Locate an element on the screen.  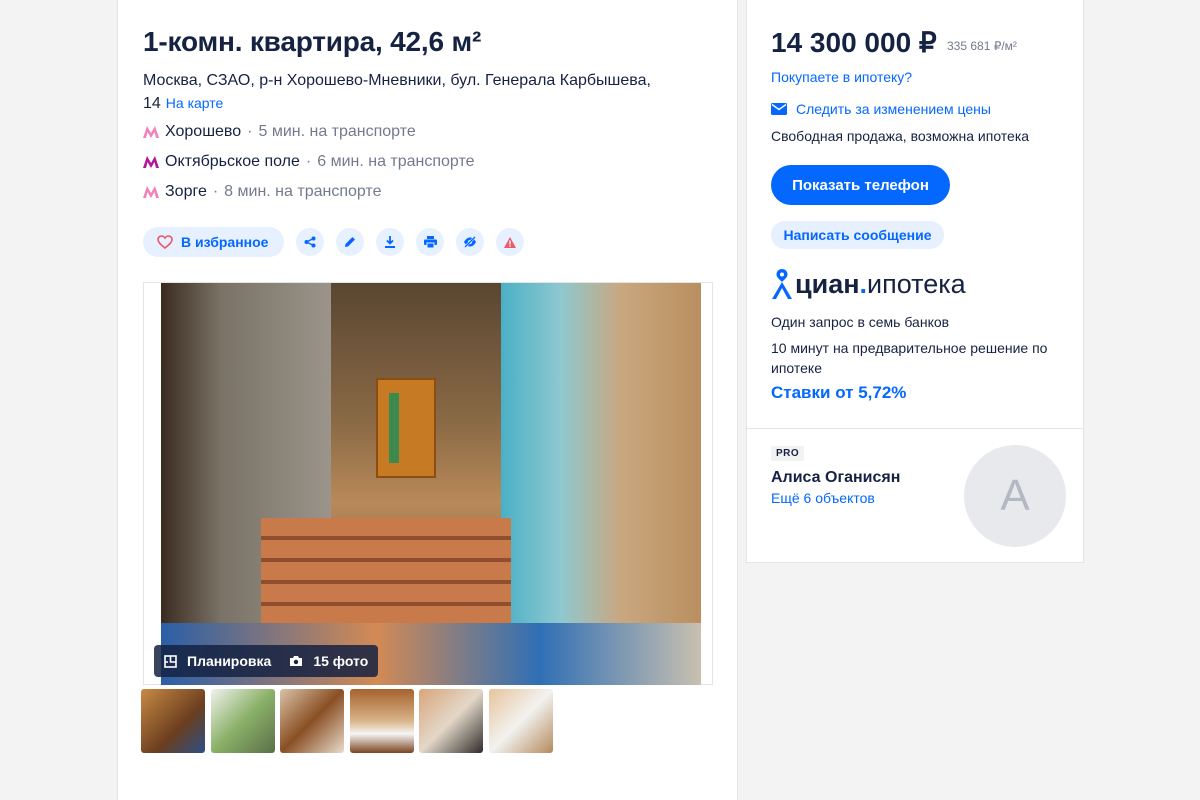
favorite-label: В избранное is located at coordinates (225, 242).